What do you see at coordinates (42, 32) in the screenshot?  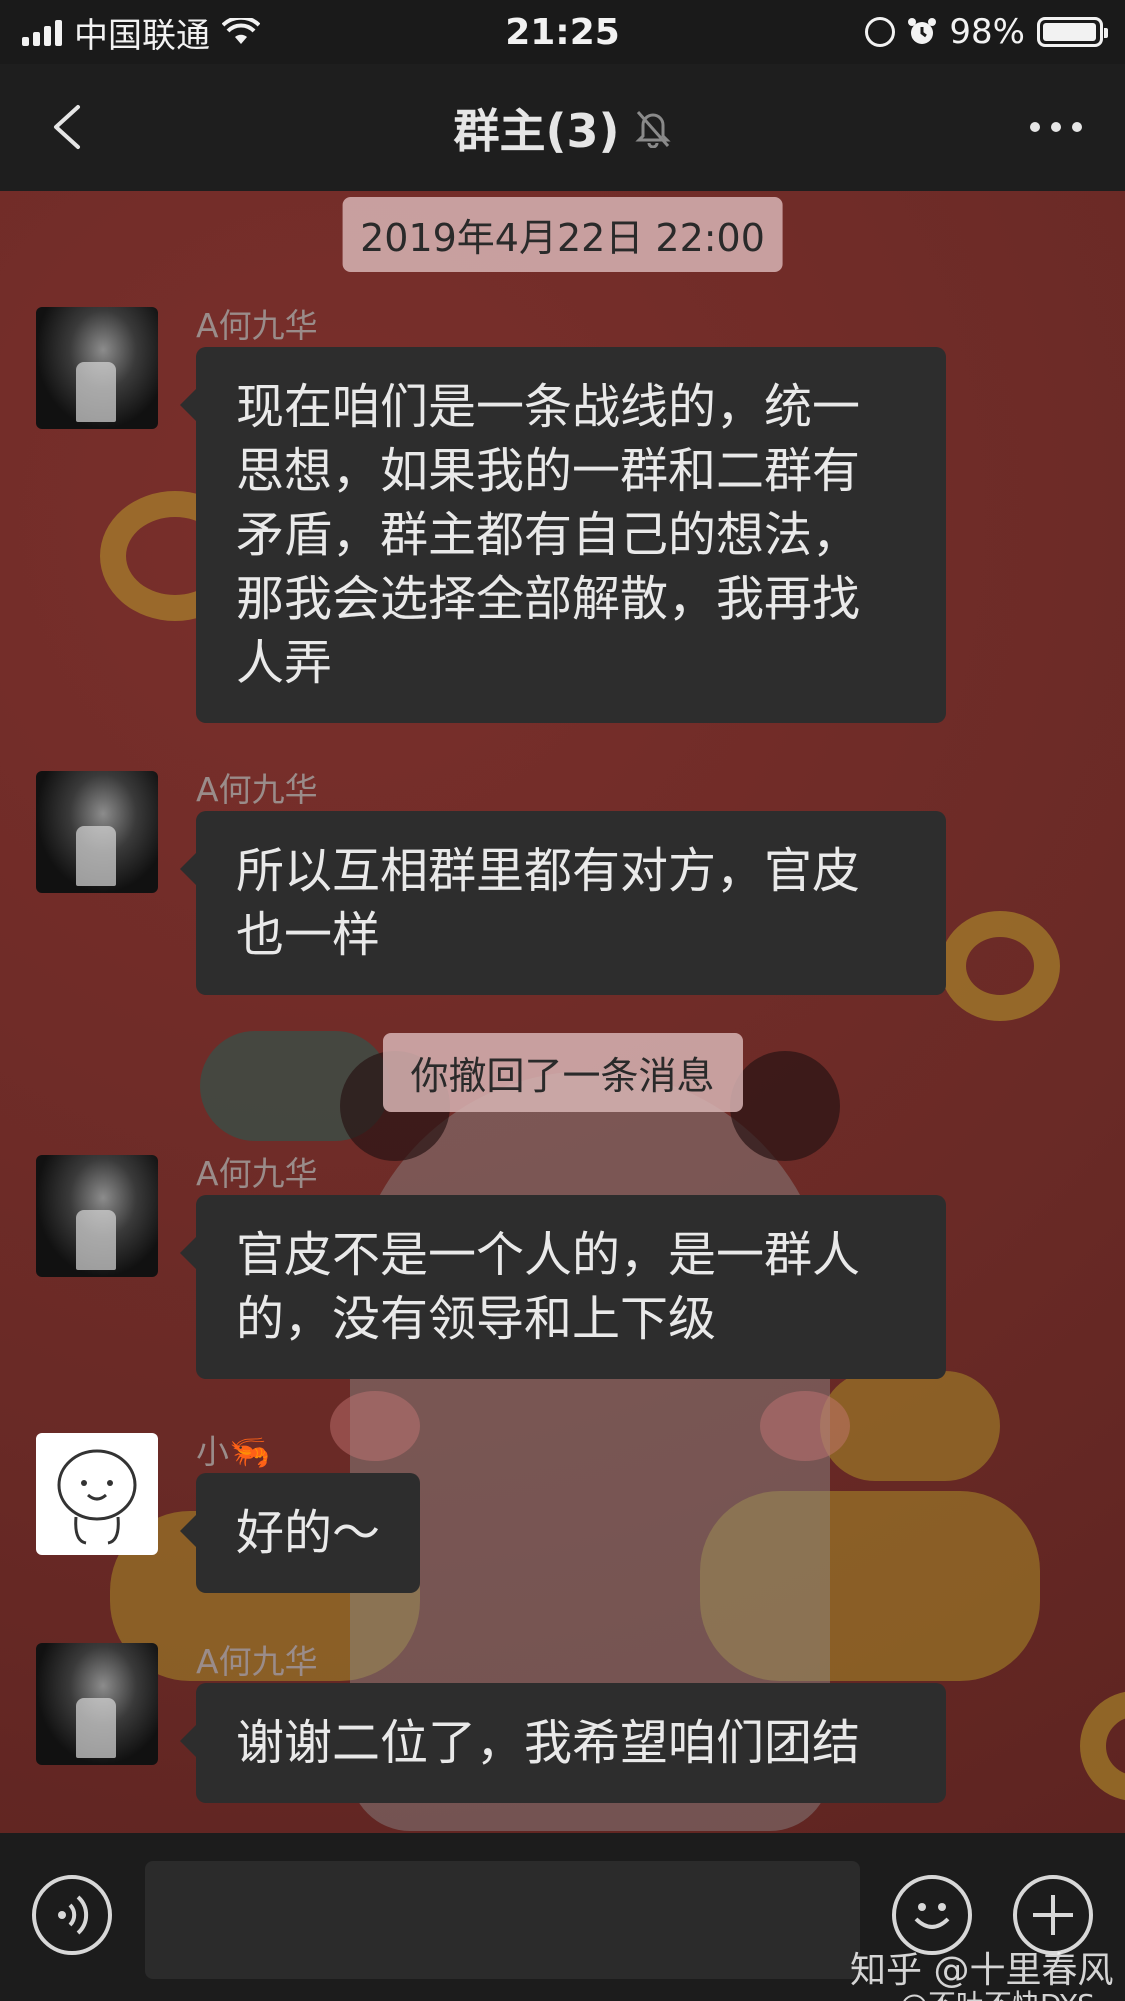 I see `cellular-signal-icon` at bounding box center [42, 32].